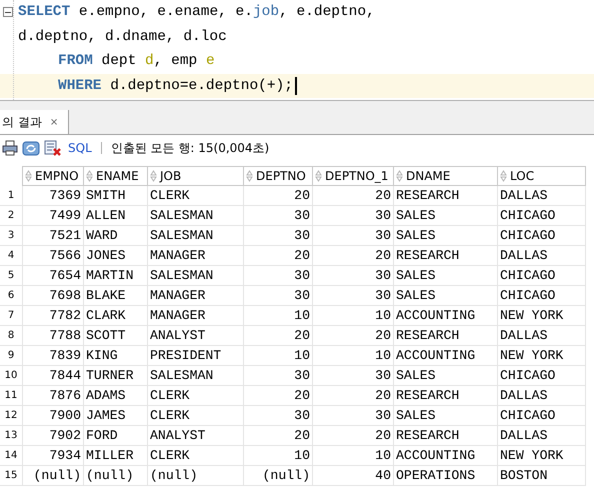 This screenshot has width=594, height=487. I want to click on table-cell: WARD, so click(116, 236).